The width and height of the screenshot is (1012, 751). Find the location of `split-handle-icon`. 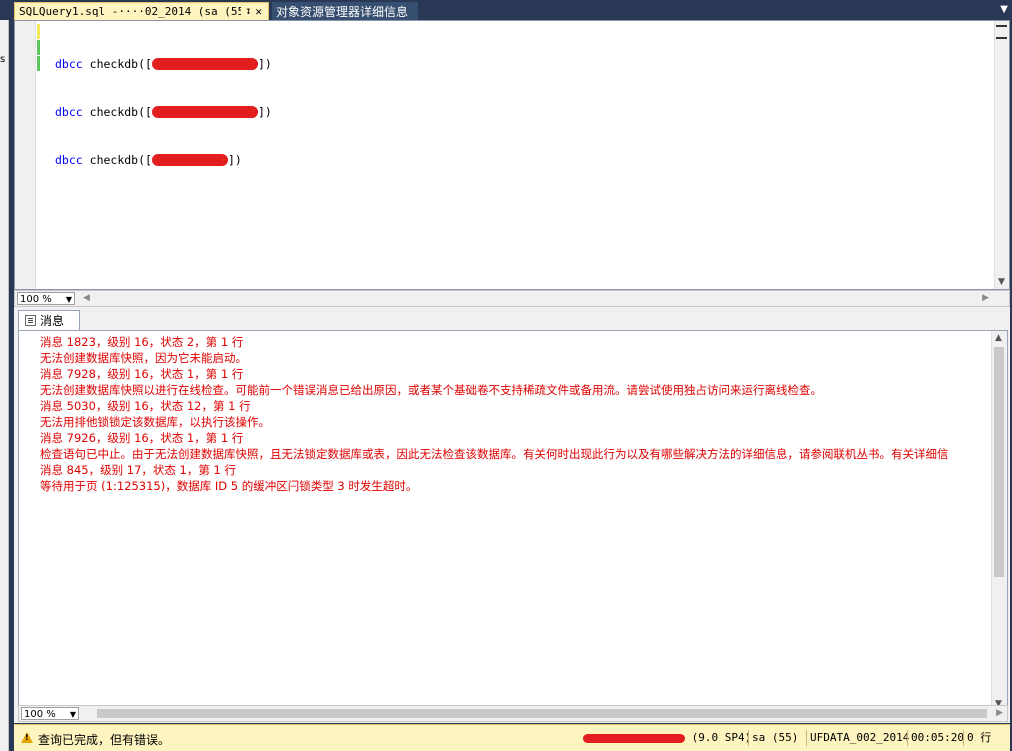

split-handle-icon is located at coordinates (1001, 32).